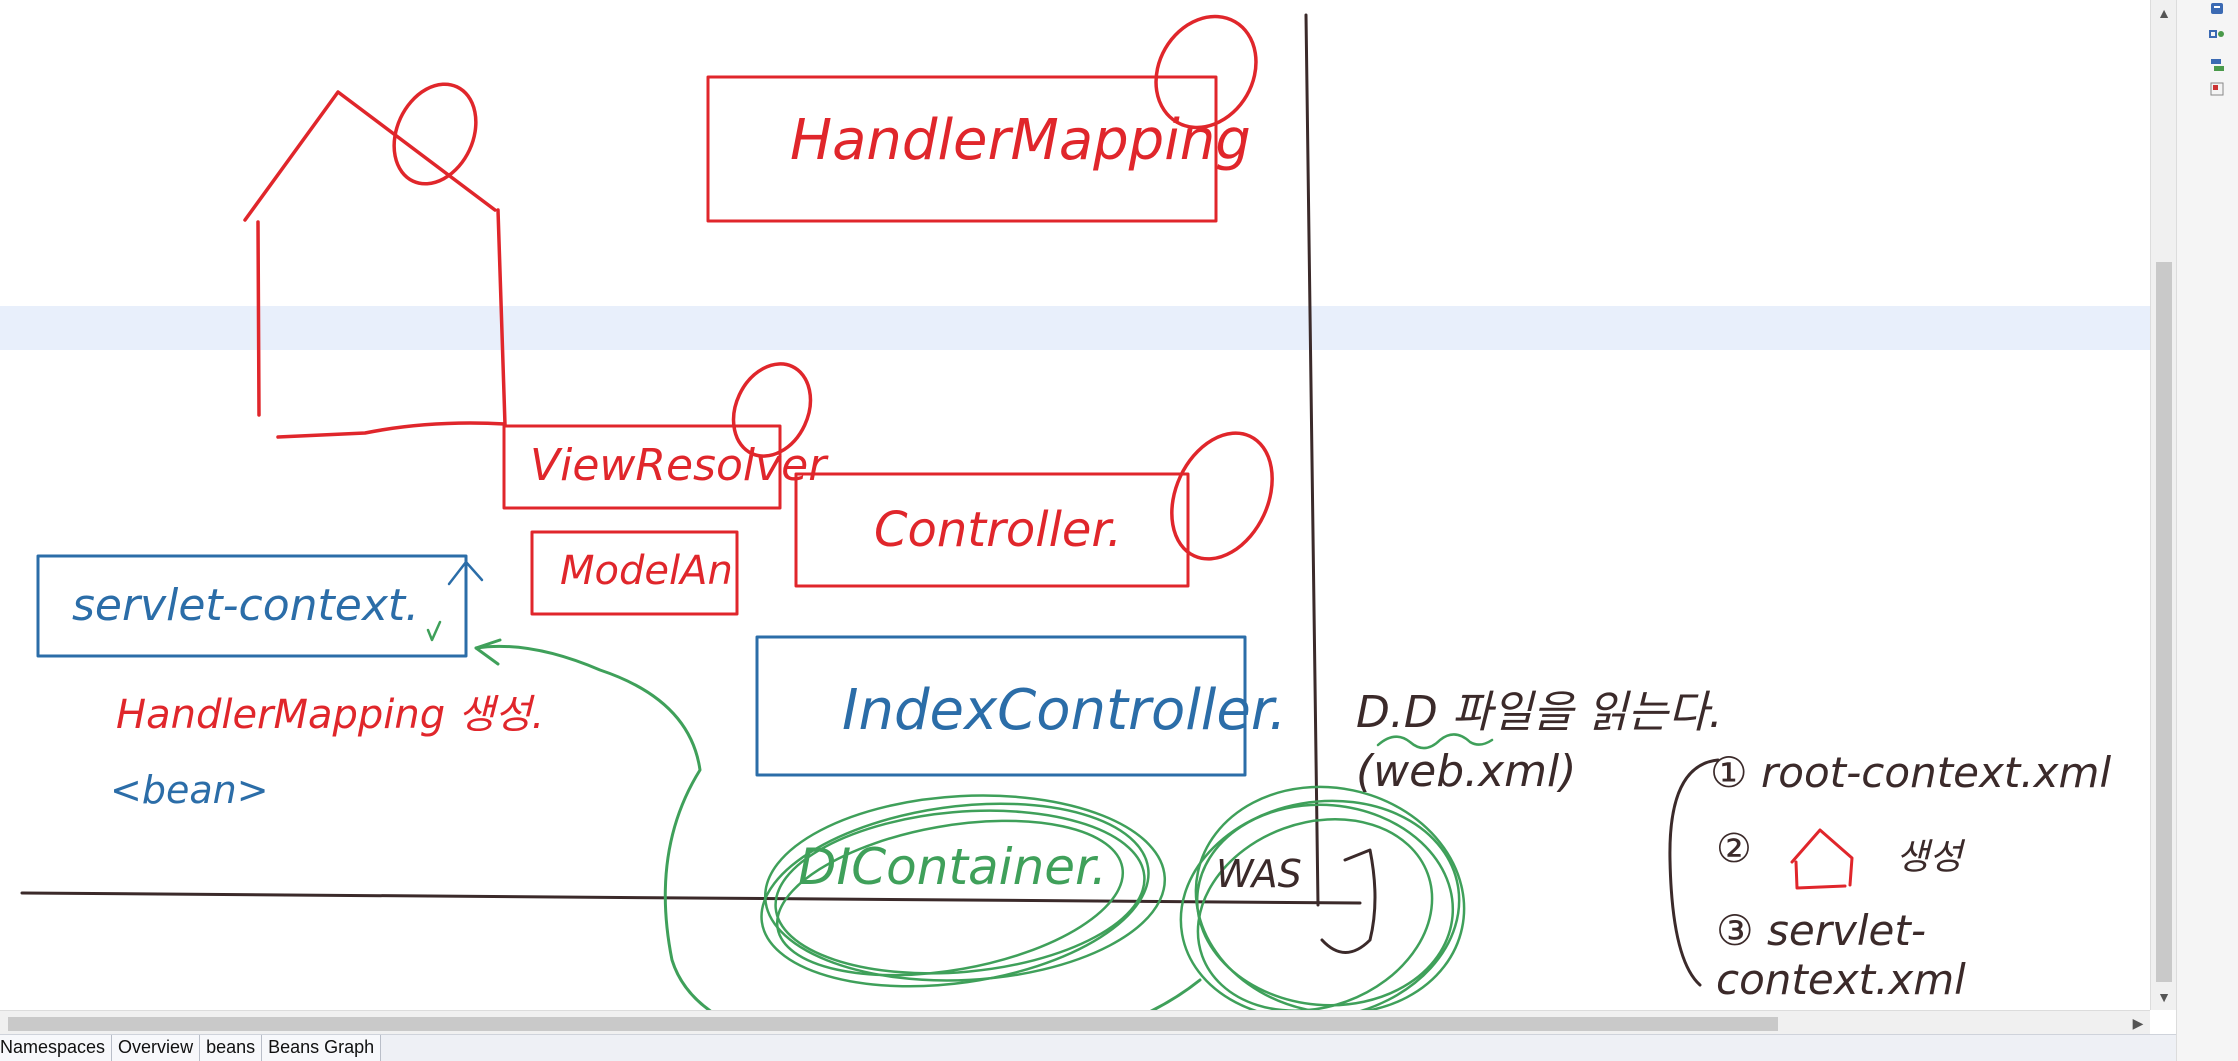  I want to click on controller-circle-mark, so click(1222, 496).